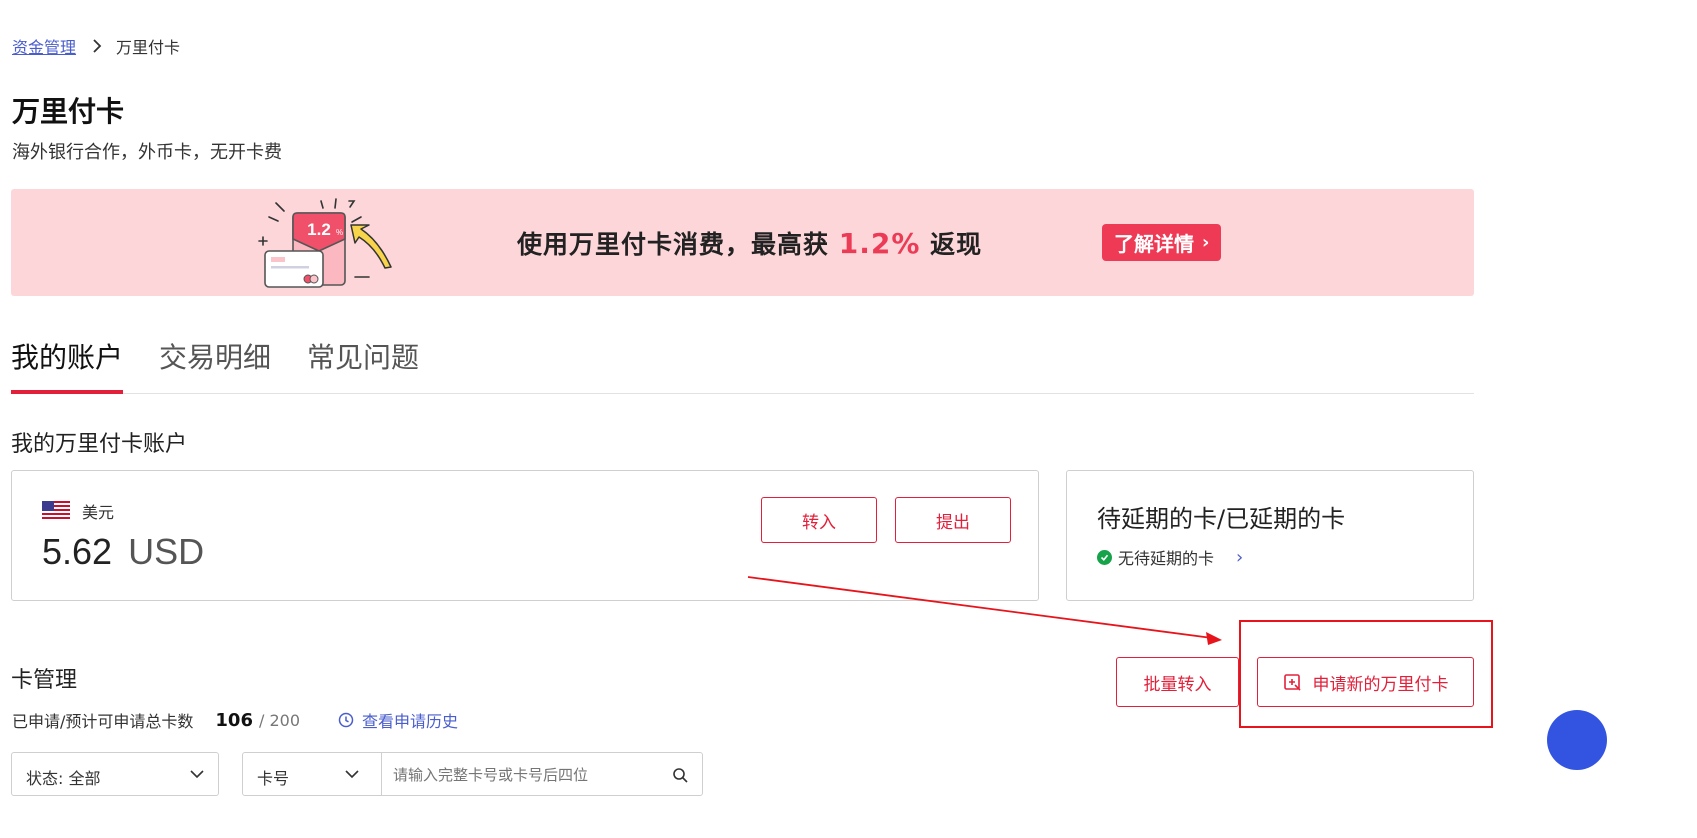  Describe the element at coordinates (279, 720) in the screenshot. I see `total-count: / 200` at that location.